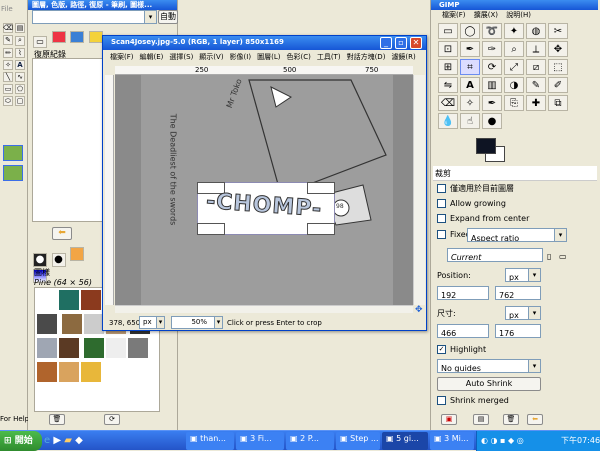  What do you see at coordinates (8, 64) in the screenshot?
I see `airbrush-icon: ✧` at bounding box center [8, 64].